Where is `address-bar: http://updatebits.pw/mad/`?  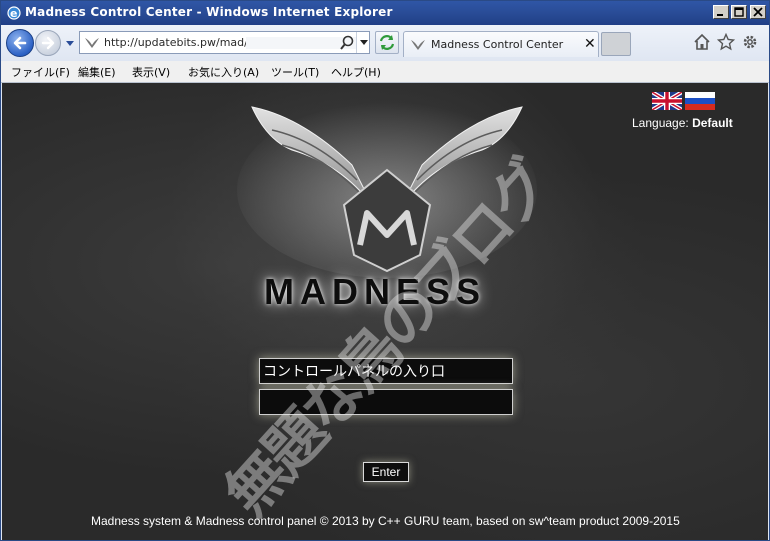 address-bar: http://updatebits.pw/mad/ is located at coordinates (224, 42).